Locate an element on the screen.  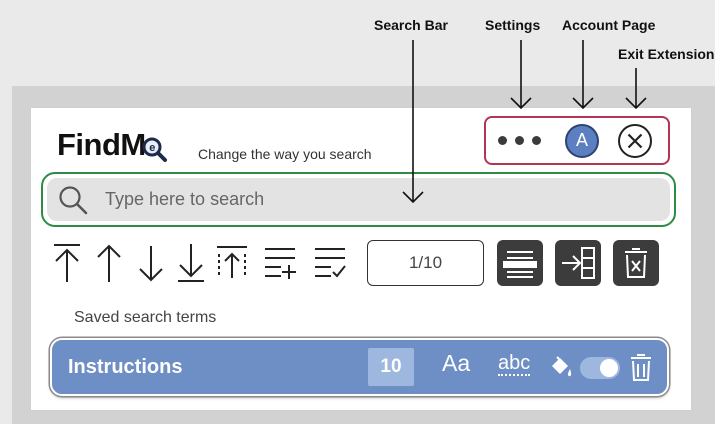
search-field-container is located at coordinates (358, 199).